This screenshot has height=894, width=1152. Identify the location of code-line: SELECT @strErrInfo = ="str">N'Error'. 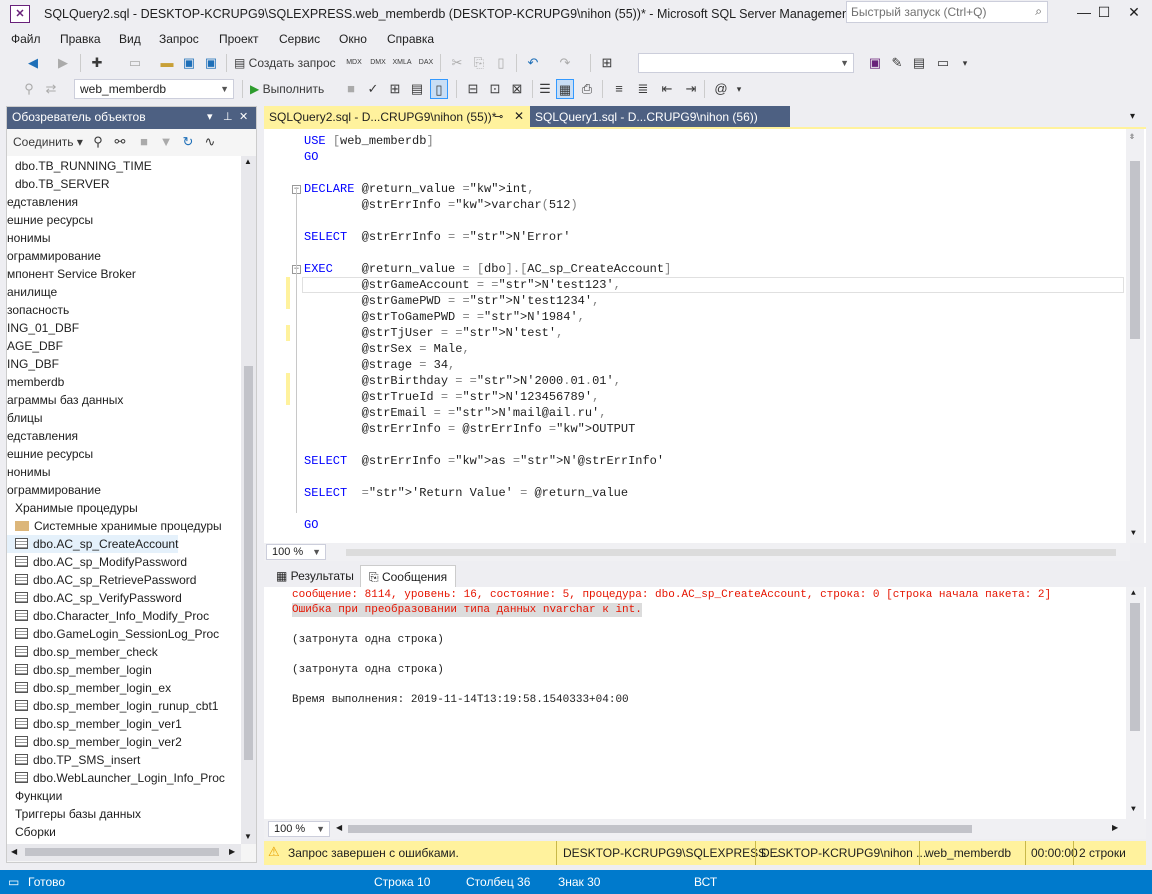
(437, 237).